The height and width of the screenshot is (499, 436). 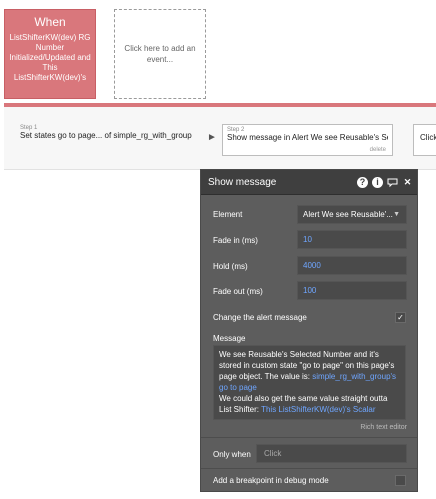 I want to click on message-dynamic-2: This ListShifterKW(dev)'s Scalar, so click(x=318, y=409).